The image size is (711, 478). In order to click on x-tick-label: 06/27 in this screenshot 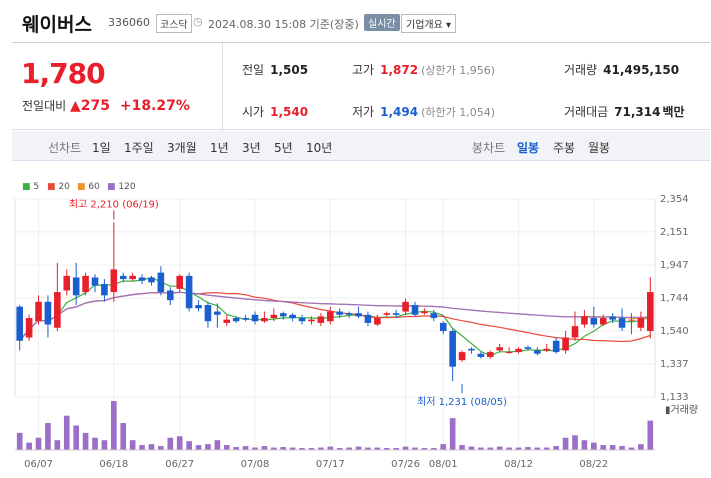, I will do `click(179, 464)`.